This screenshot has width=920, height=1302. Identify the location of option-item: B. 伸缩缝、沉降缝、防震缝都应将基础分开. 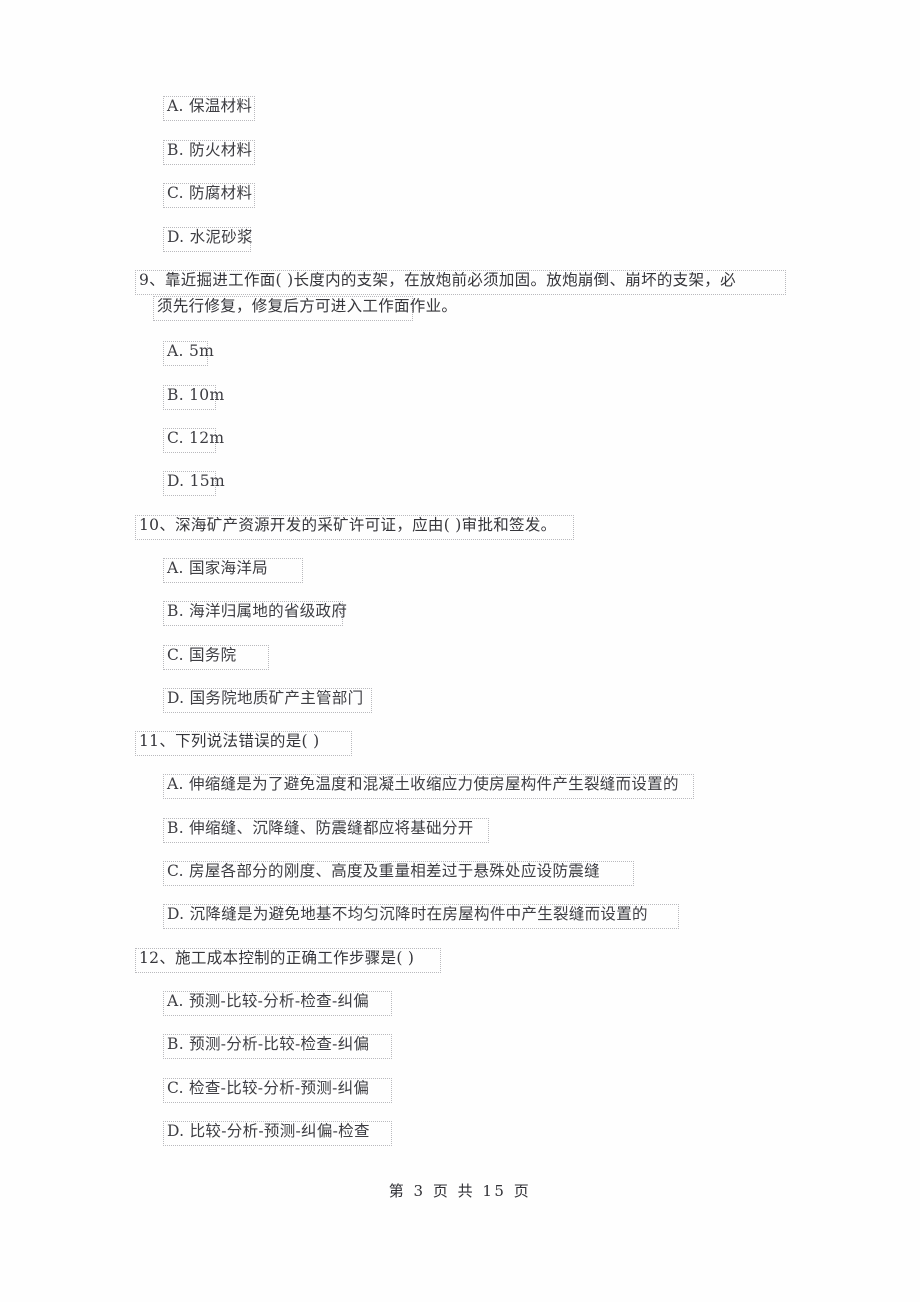
(326, 830).